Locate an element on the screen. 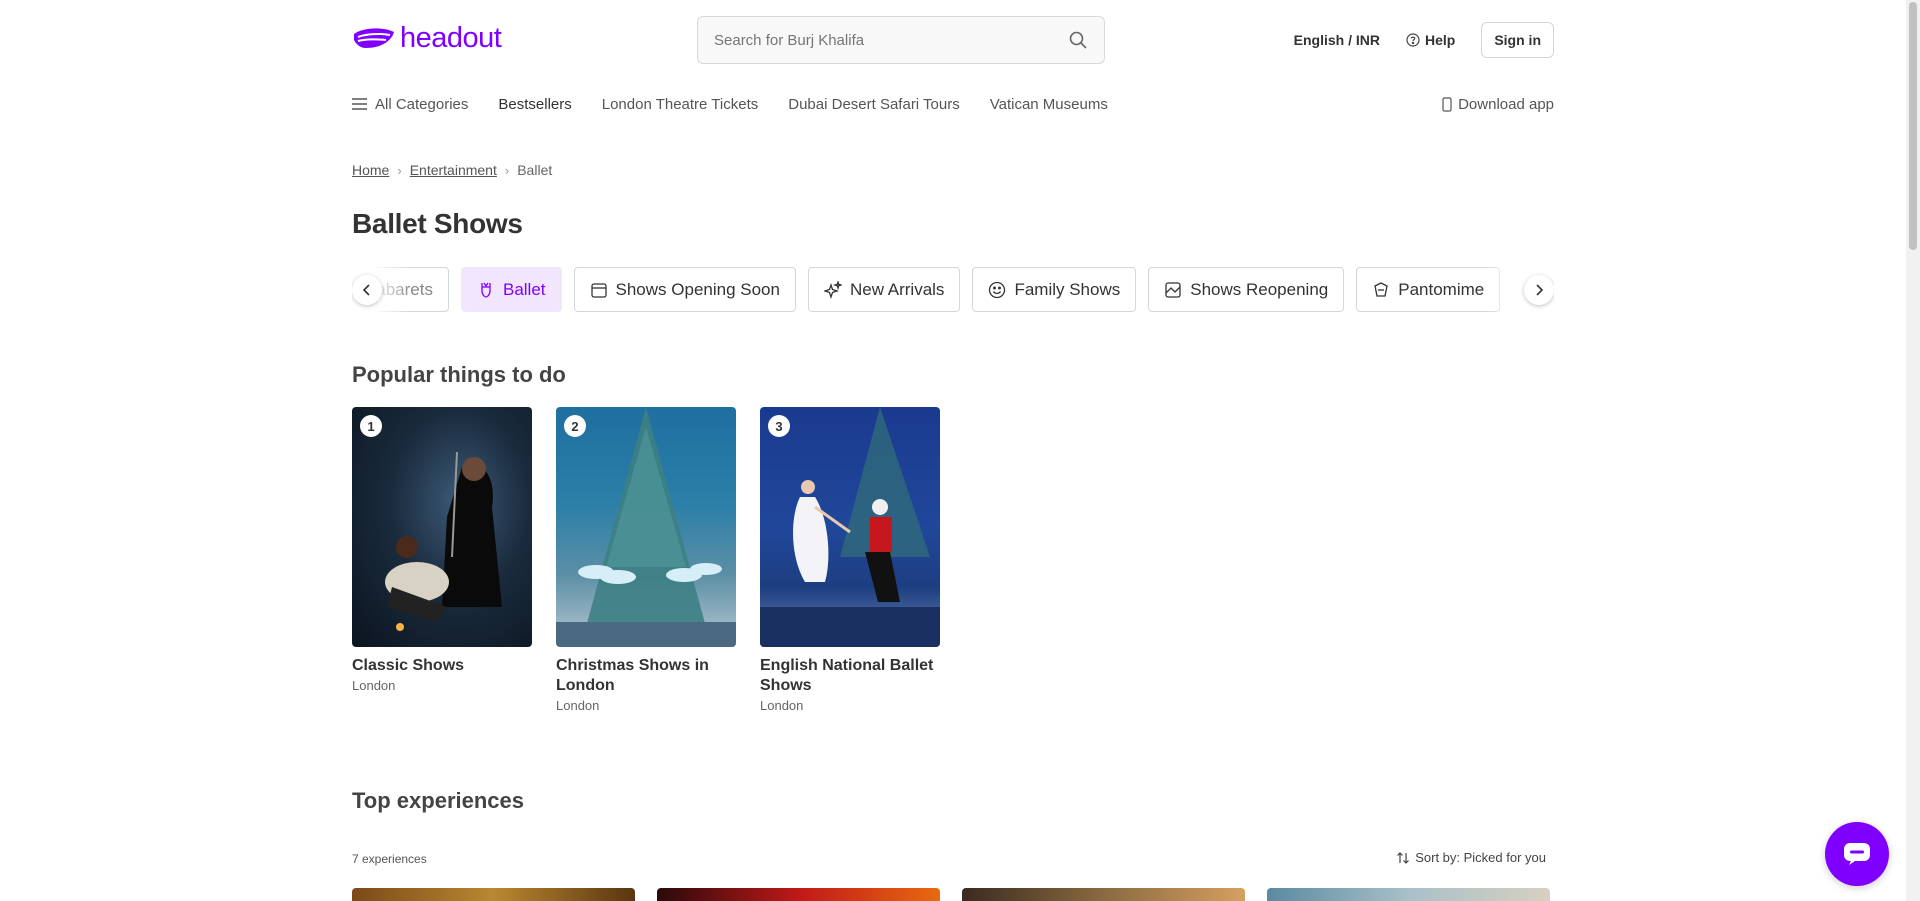 This screenshot has height=901, width=1920. phone-icon is located at coordinates (1447, 104).